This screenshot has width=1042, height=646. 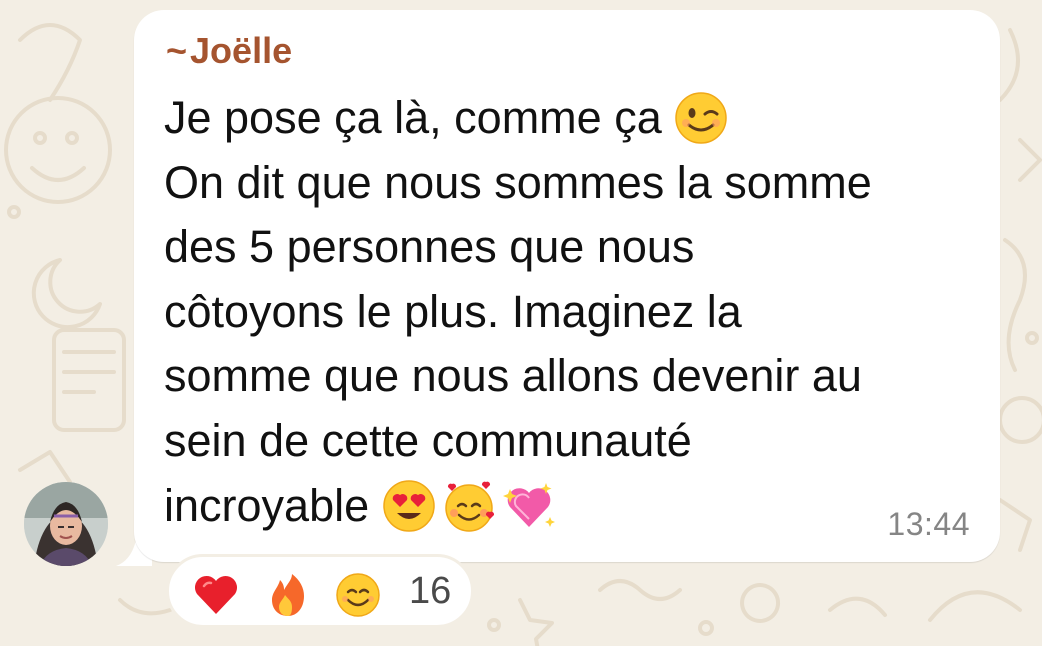 I want to click on sender-name-text: Joëlle, so click(x=241, y=50).